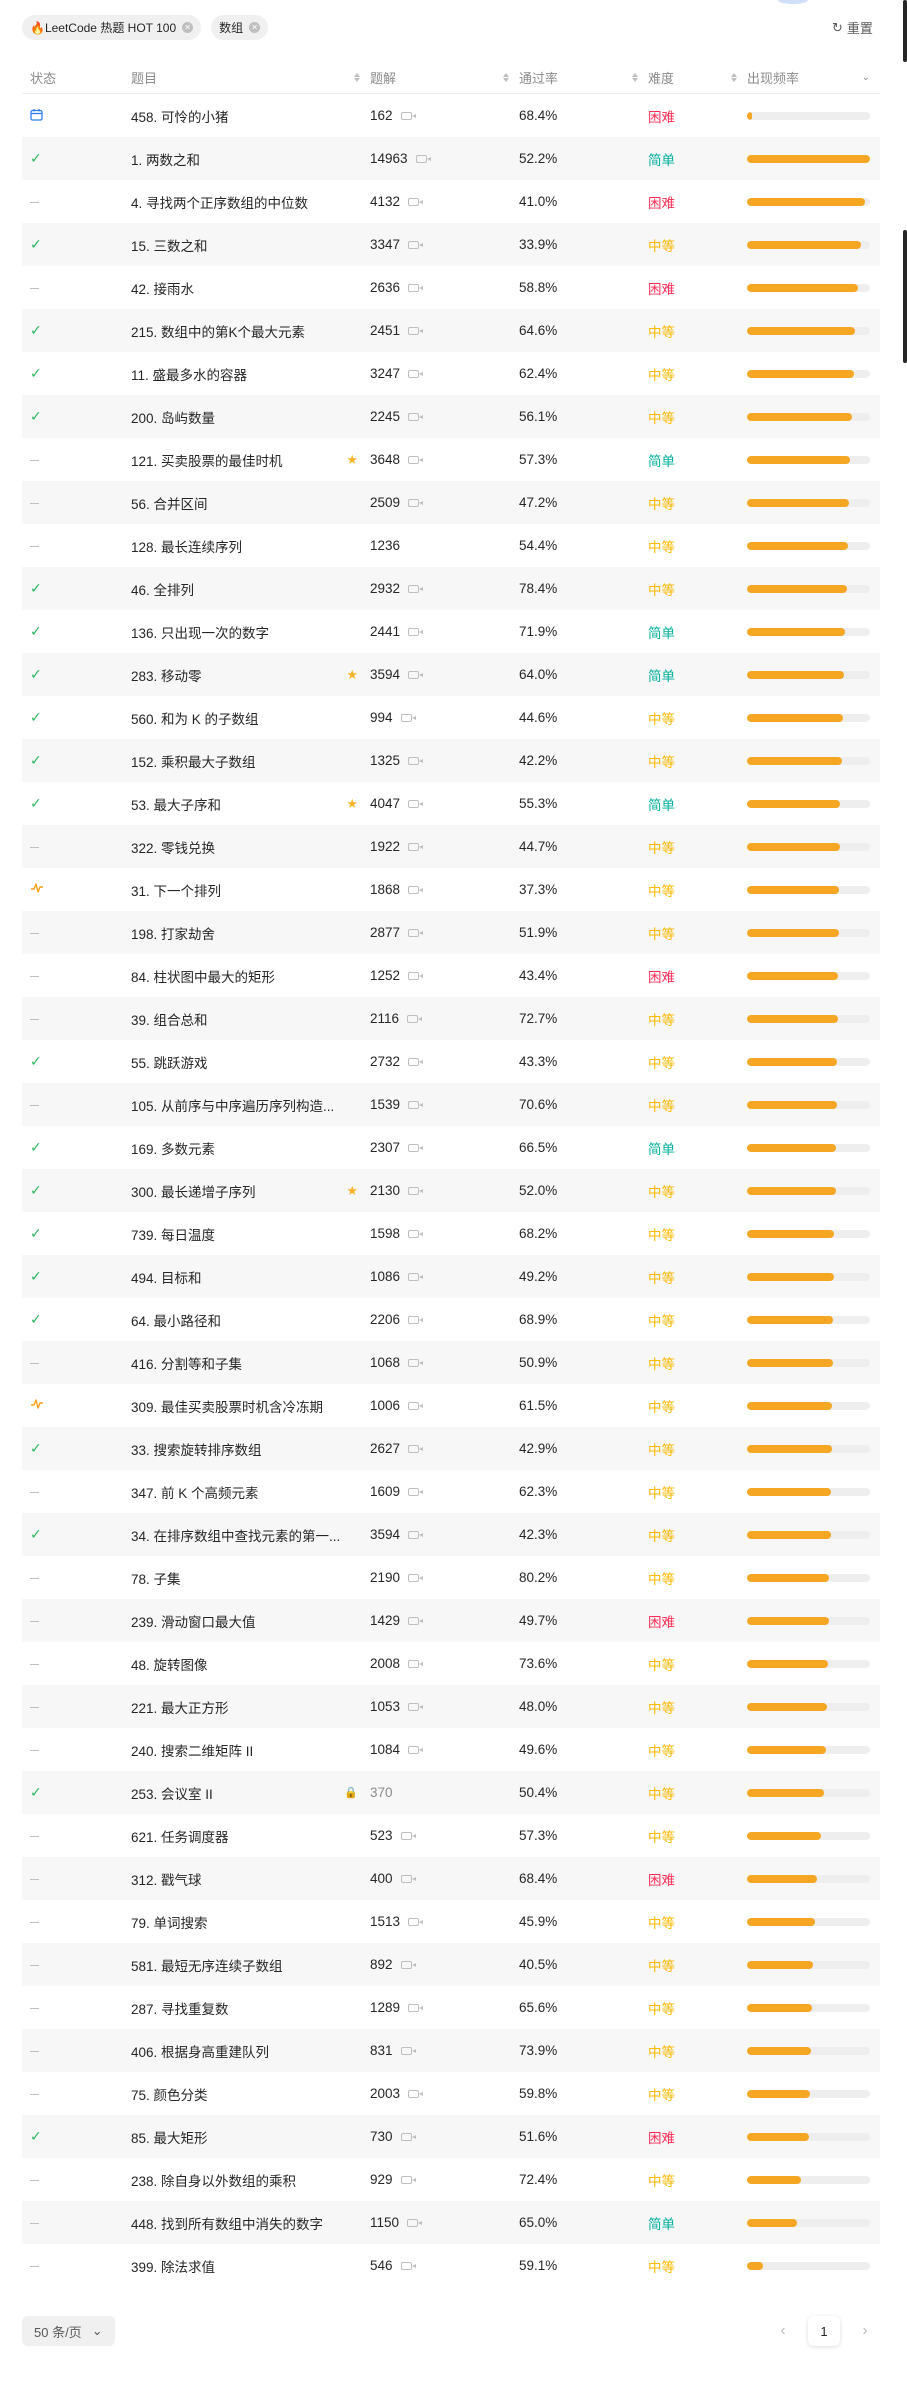 The image size is (907, 2383). I want to click on title-cell: 56. 合并区间, so click(250, 503).